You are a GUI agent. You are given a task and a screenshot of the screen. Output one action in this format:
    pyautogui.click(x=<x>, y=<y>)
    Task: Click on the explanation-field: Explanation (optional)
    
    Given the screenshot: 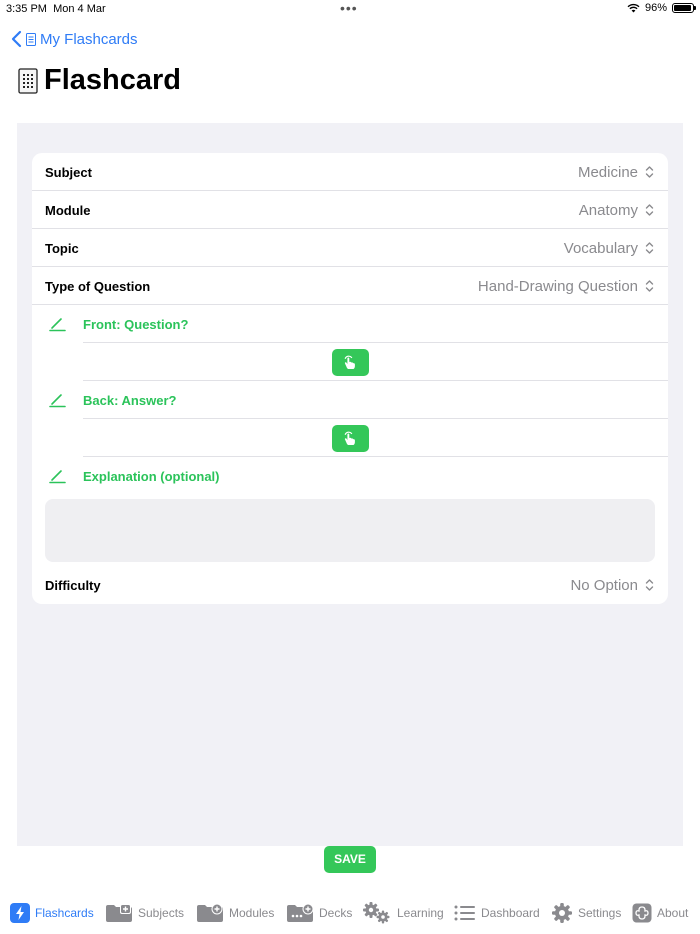 What is the action you would take?
    pyautogui.click(x=350, y=476)
    